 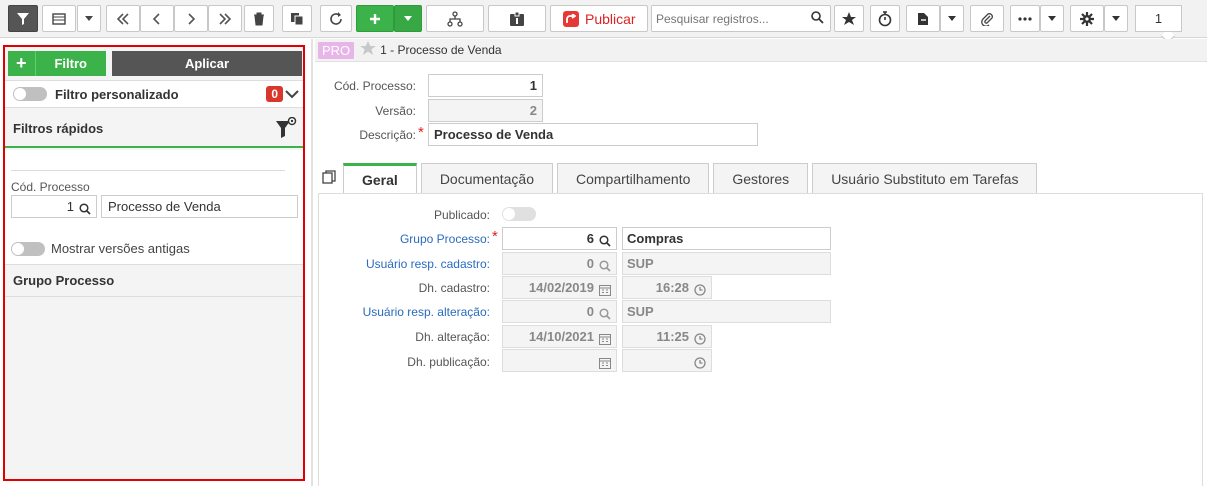 I want to click on filter-settings-icon, so click(x=286, y=129).